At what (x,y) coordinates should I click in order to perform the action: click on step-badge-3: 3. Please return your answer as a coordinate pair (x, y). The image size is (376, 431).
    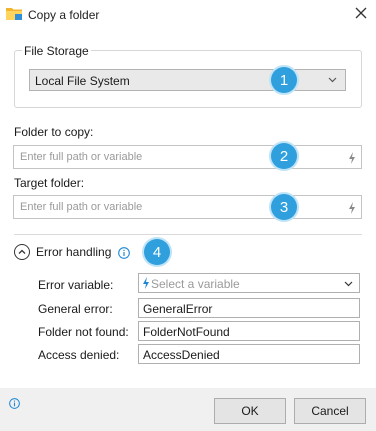
    Looking at the image, I should click on (284, 207).